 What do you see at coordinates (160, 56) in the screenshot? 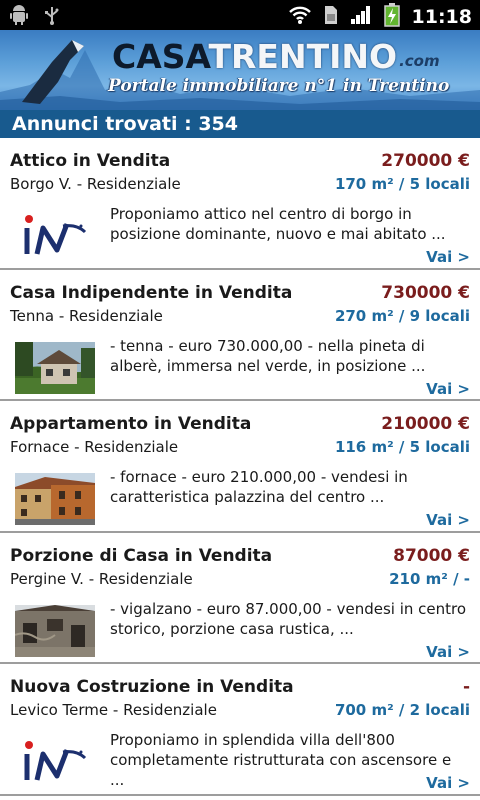
I see `brand-casa: CASA` at bounding box center [160, 56].